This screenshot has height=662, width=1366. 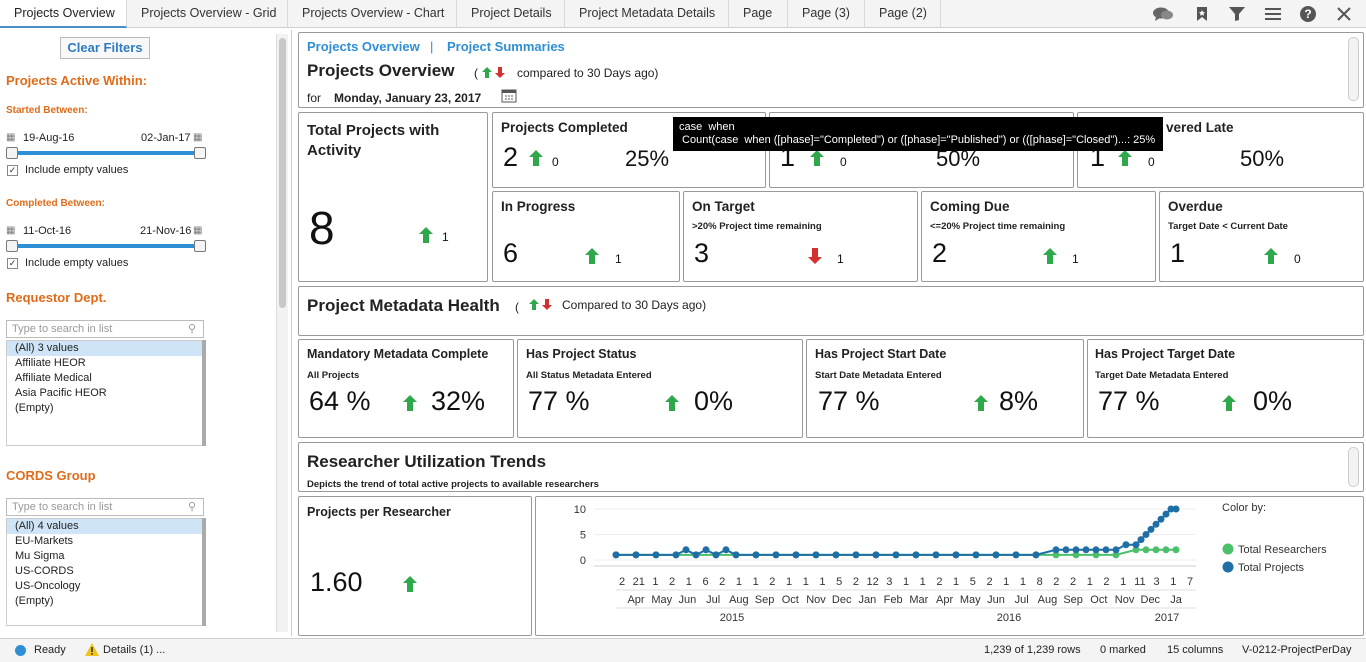 I want to click on delivered-late-delta: 0, so click(x=1151, y=162).